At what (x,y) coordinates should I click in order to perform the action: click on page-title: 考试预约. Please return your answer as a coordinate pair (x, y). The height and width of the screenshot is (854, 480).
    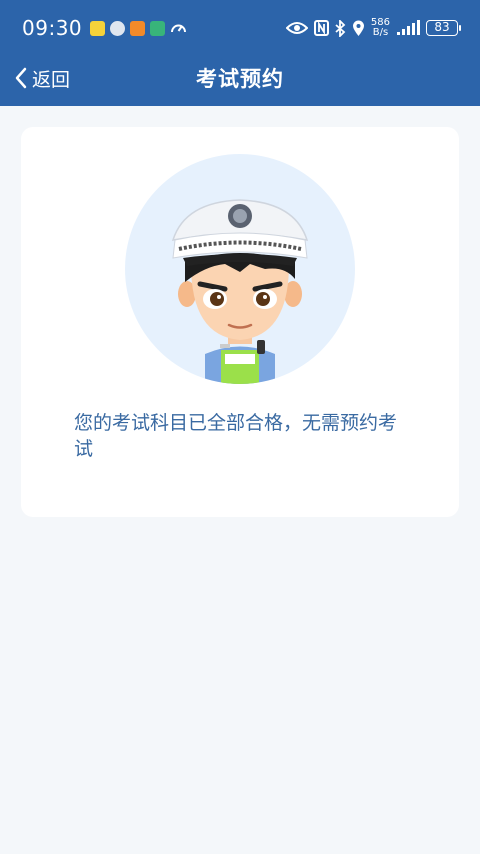
    Looking at the image, I should click on (240, 79).